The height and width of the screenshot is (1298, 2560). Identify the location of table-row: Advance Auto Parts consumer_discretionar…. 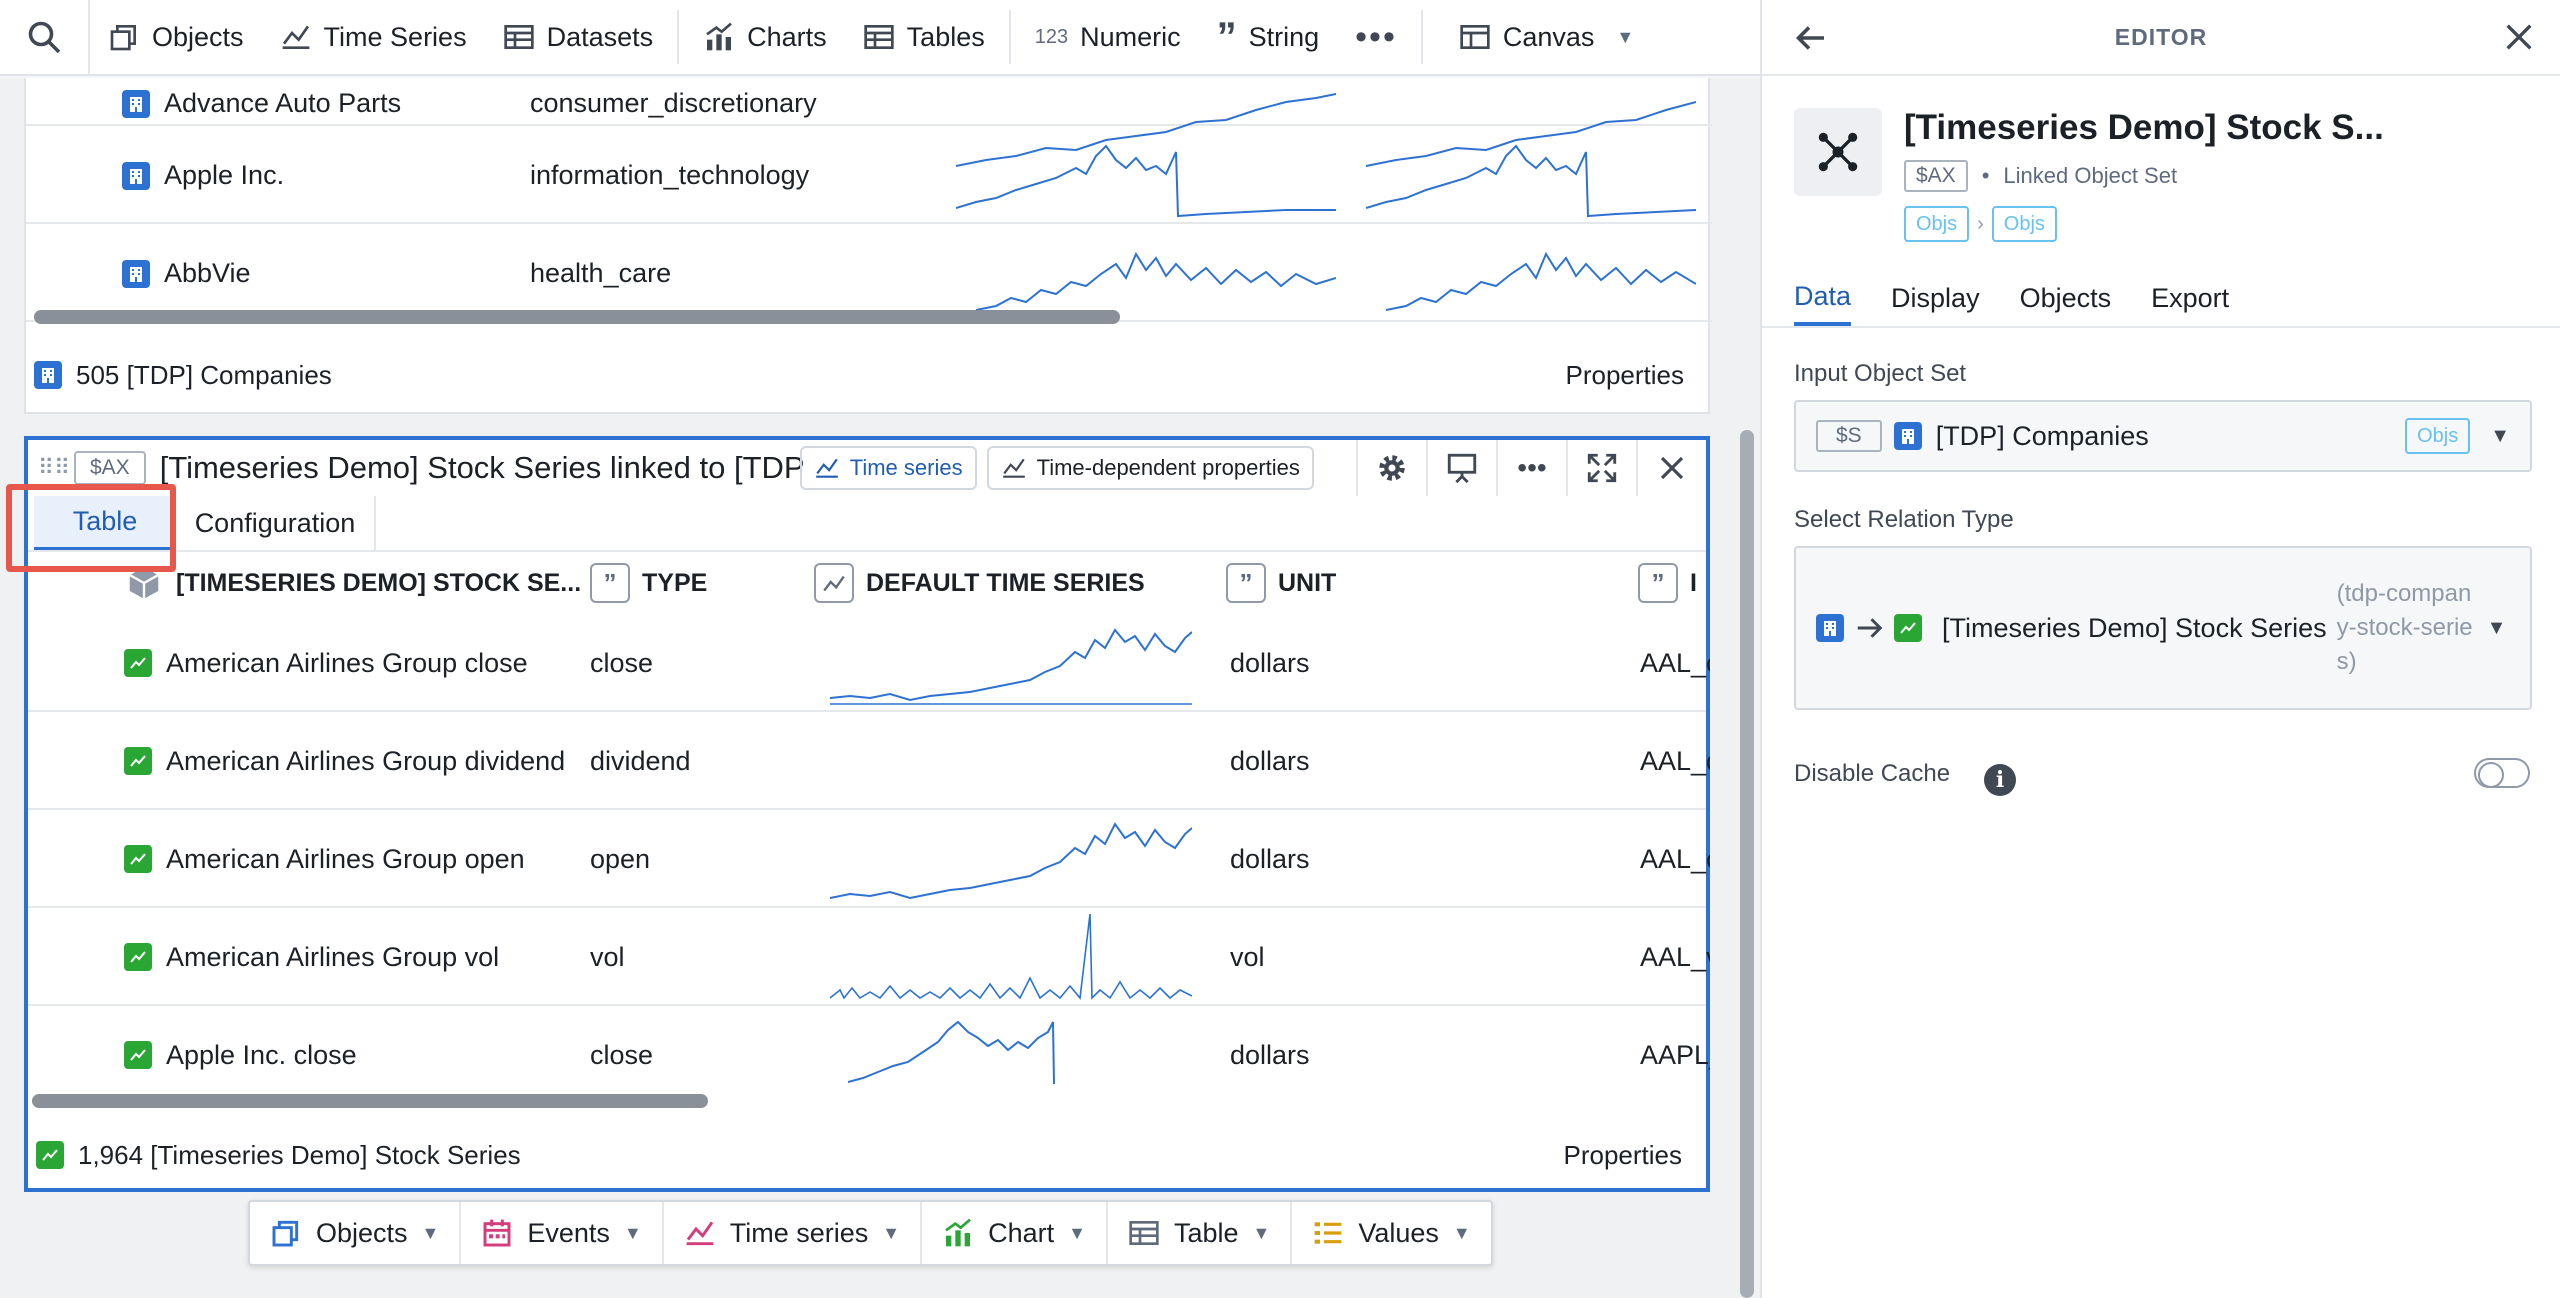
(869, 97).